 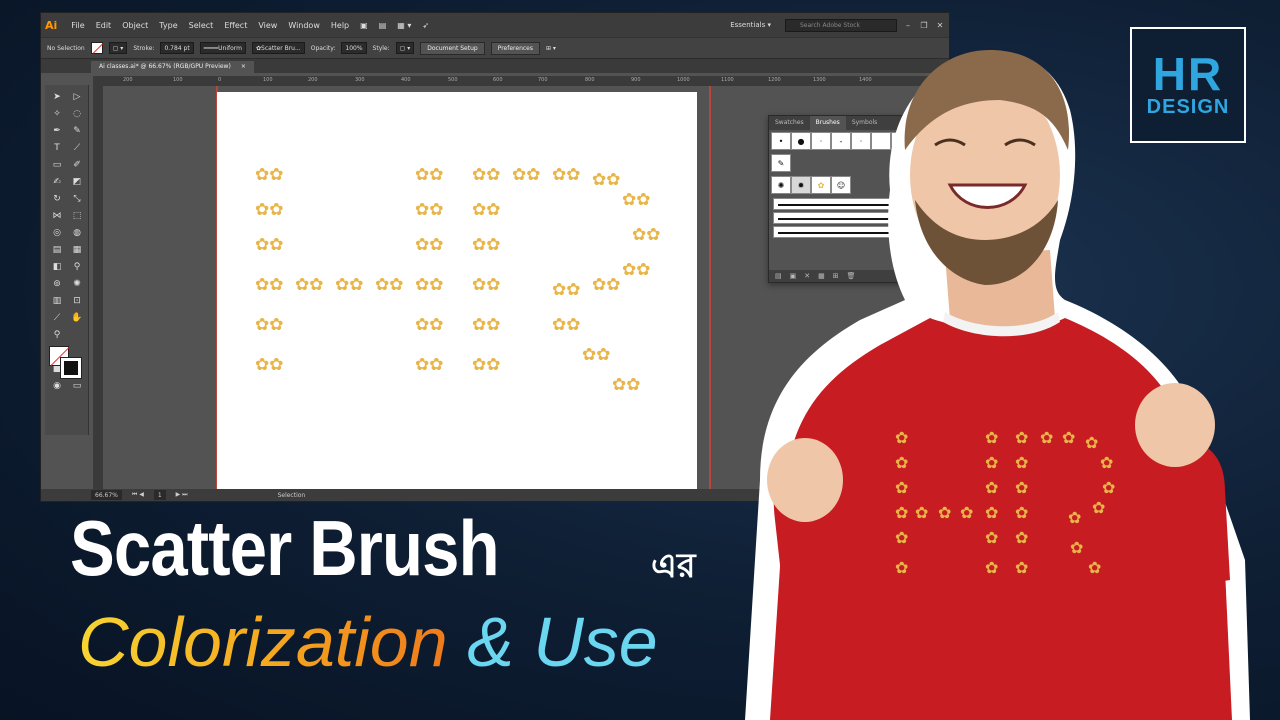 I want to click on right-fist, so click(x=1175, y=425).